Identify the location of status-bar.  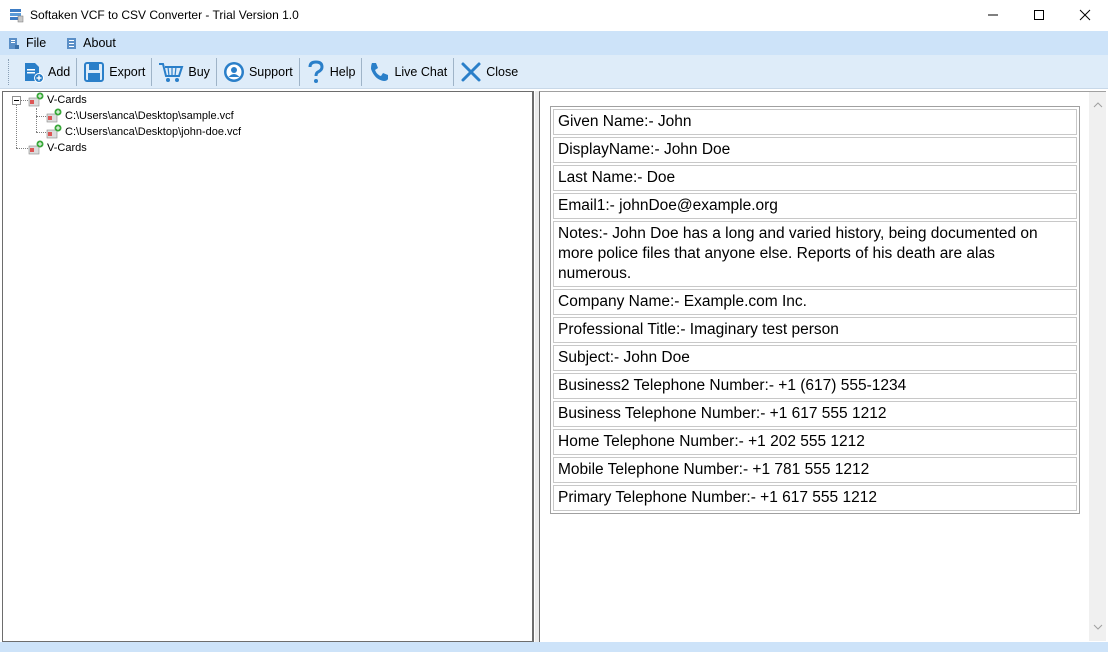
(554, 647).